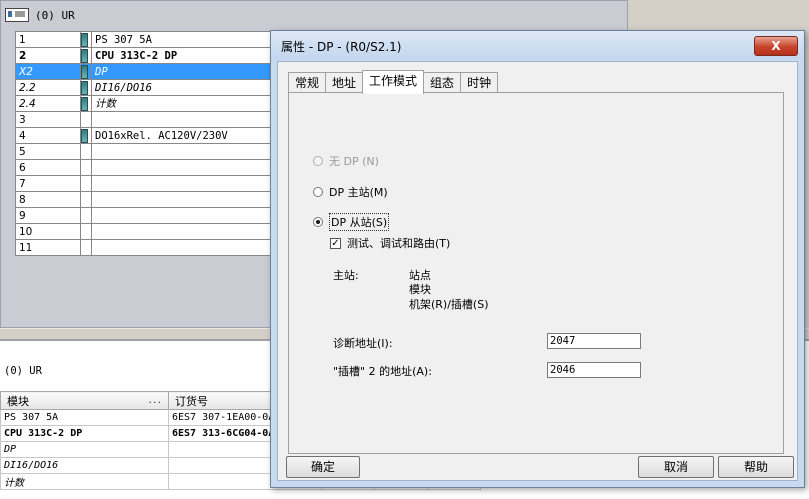 This screenshot has height=499, width=809. I want to click on test-commissioning-checkbox: ✓, so click(335, 243).